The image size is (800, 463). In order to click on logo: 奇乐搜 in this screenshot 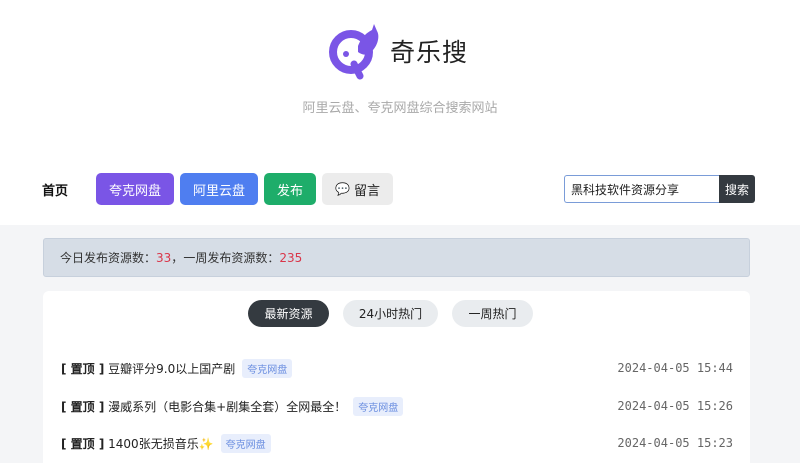, I will do `click(396, 51)`.